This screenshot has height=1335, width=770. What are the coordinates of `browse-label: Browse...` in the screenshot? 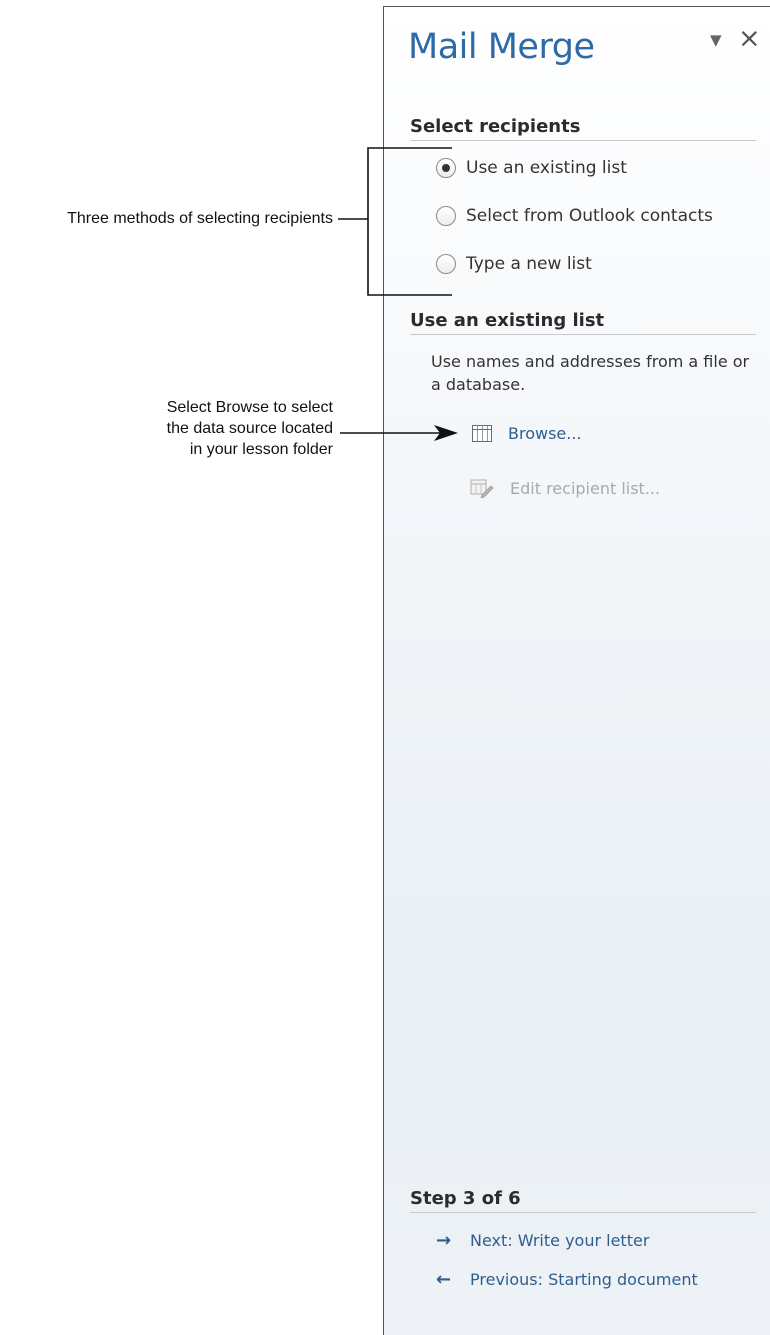 It's located at (545, 433).